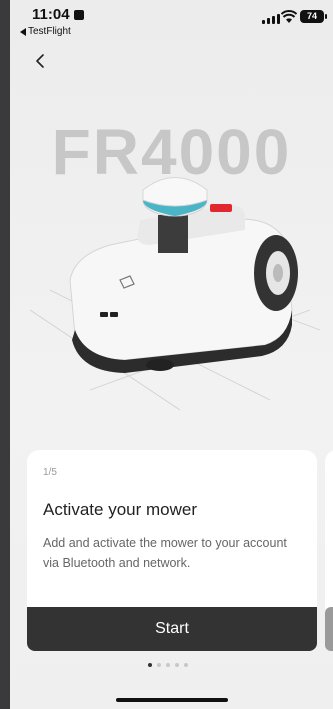 The image size is (333, 709). I want to click on start-button: Start, so click(172, 629).